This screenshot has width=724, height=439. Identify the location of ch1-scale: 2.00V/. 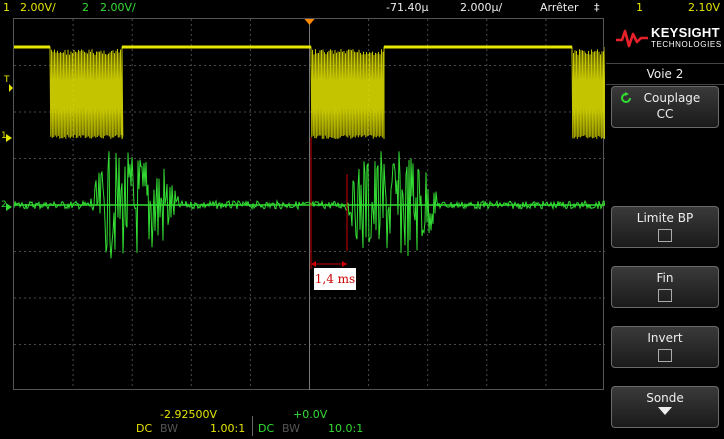
(38, 7).